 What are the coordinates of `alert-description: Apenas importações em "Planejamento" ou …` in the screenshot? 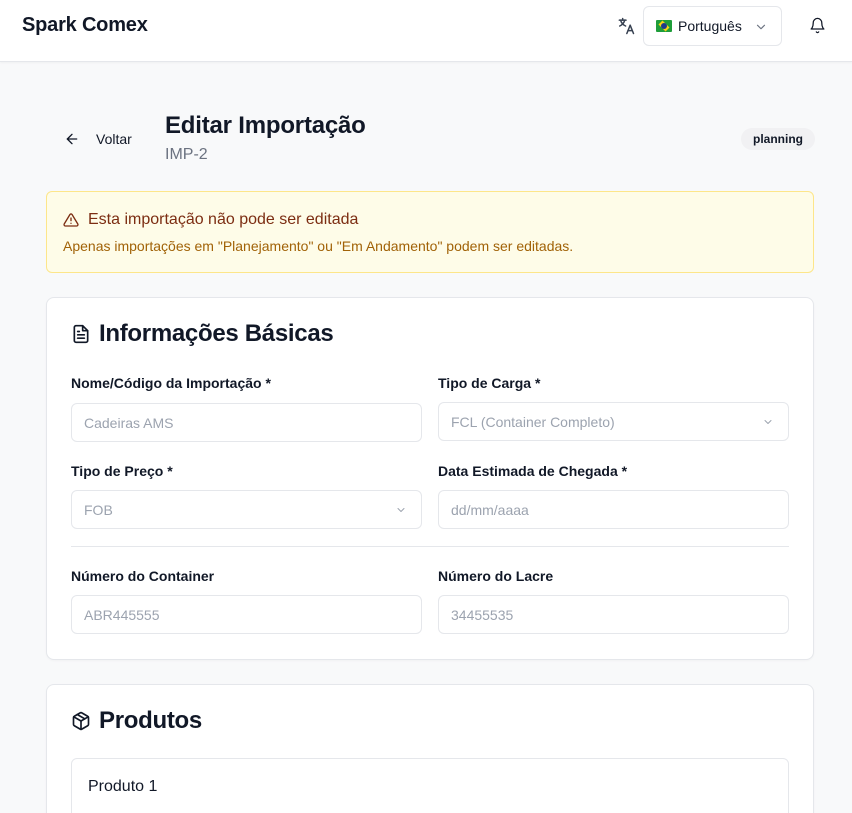 It's located at (318, 246).